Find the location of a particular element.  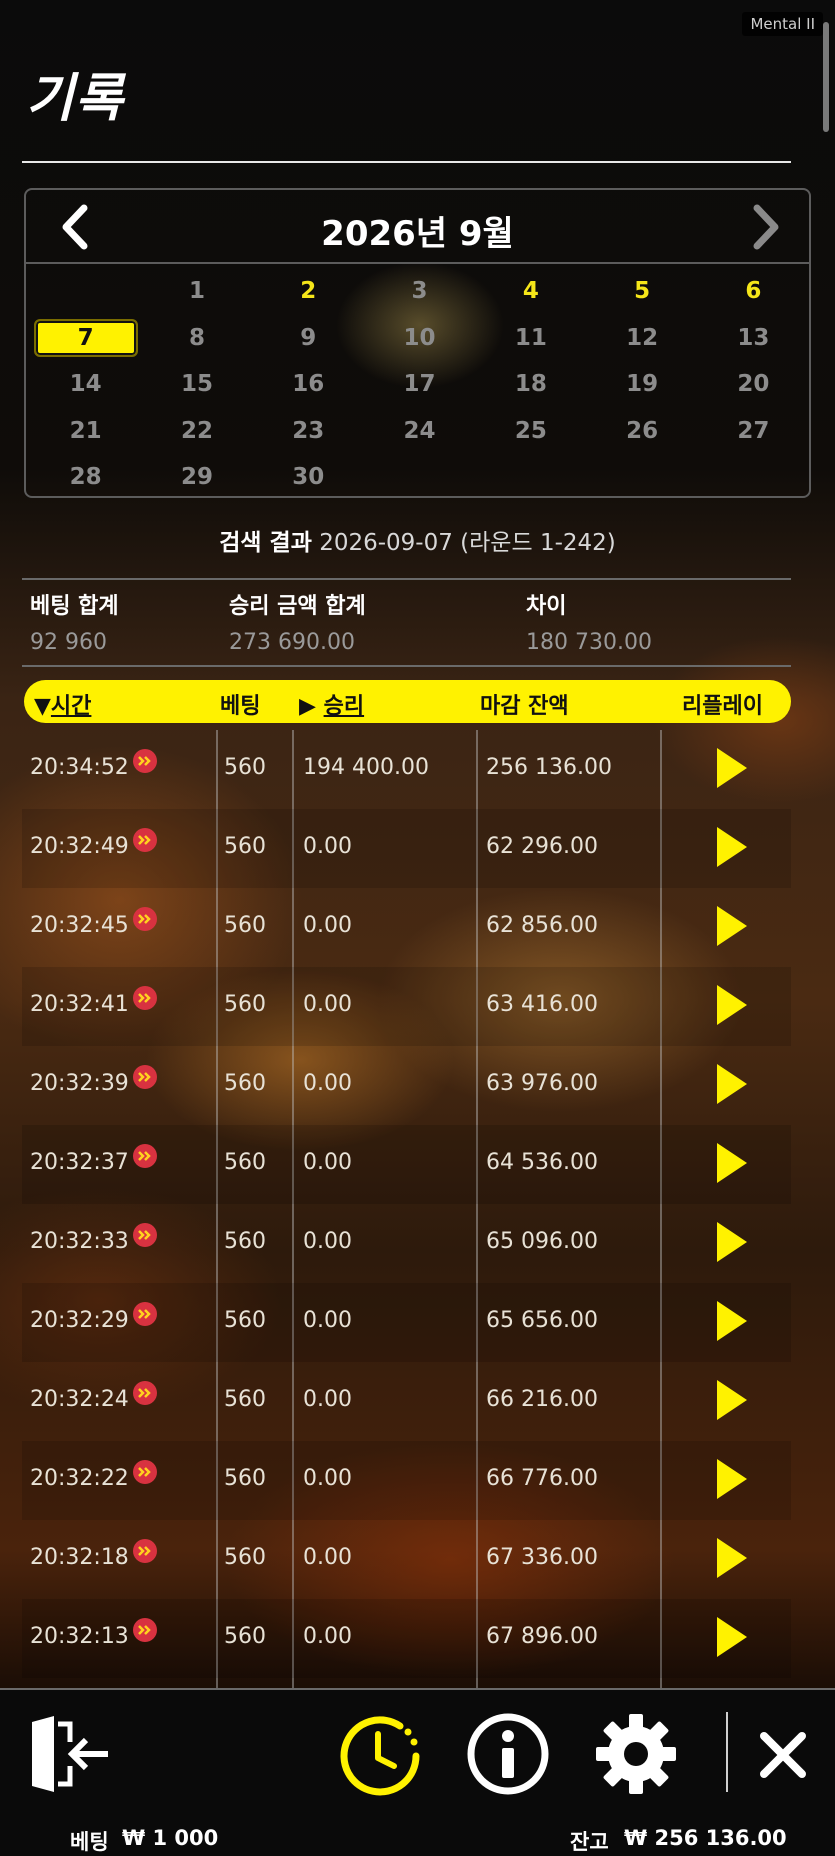

calendar-day: 23 is located at coordinates (308, 431).